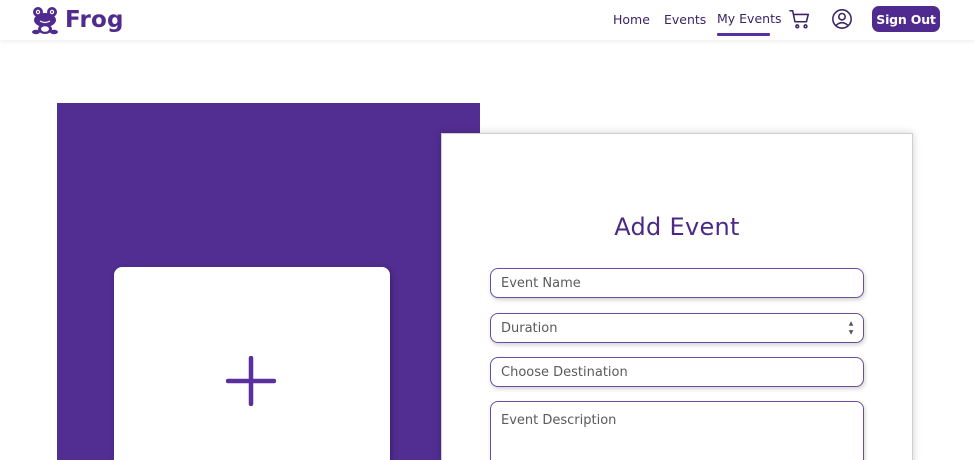 Image resolution: width=975 pixels, height=460 pixels. What do you see at coordinates (94, 20) in the screenshot?
I see `brand-name: Frog` at bounding box center [94, 20].